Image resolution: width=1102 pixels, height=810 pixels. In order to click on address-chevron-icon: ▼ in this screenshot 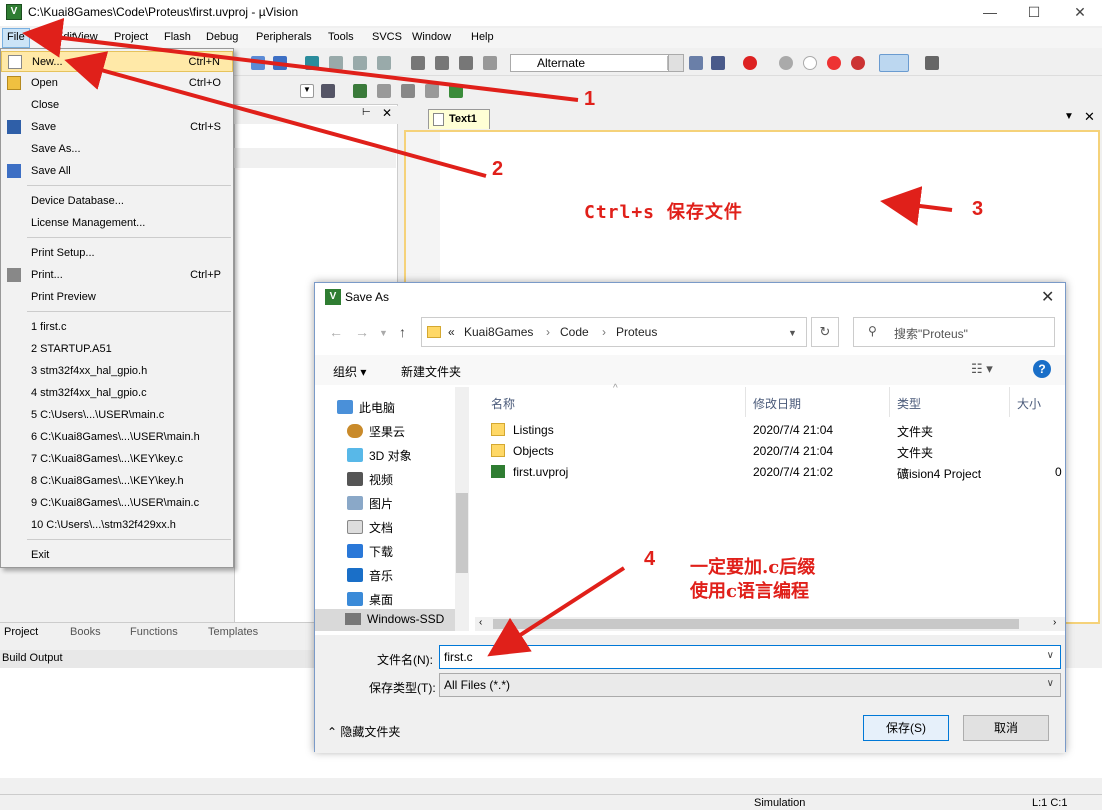, I will do `click(792, 333)`.